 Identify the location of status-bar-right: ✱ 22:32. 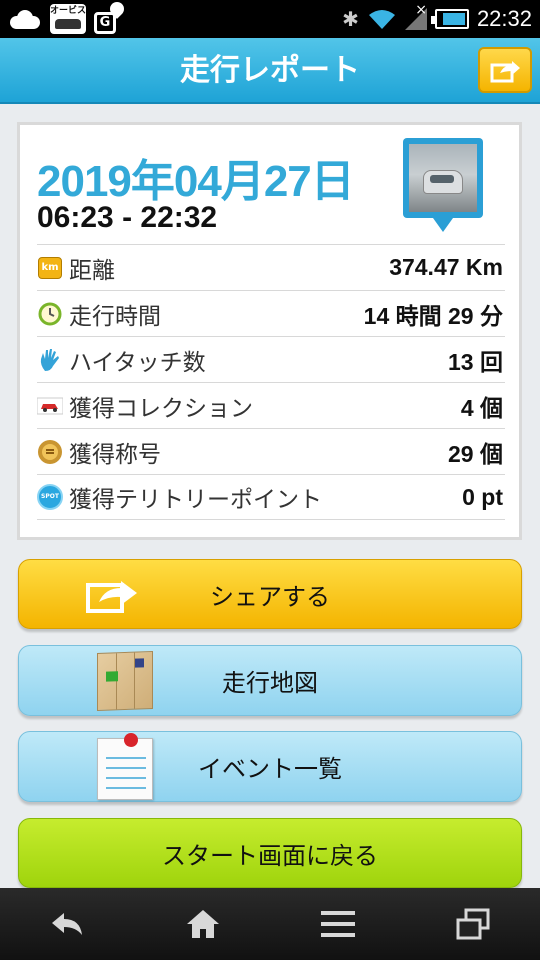
(437, 17).